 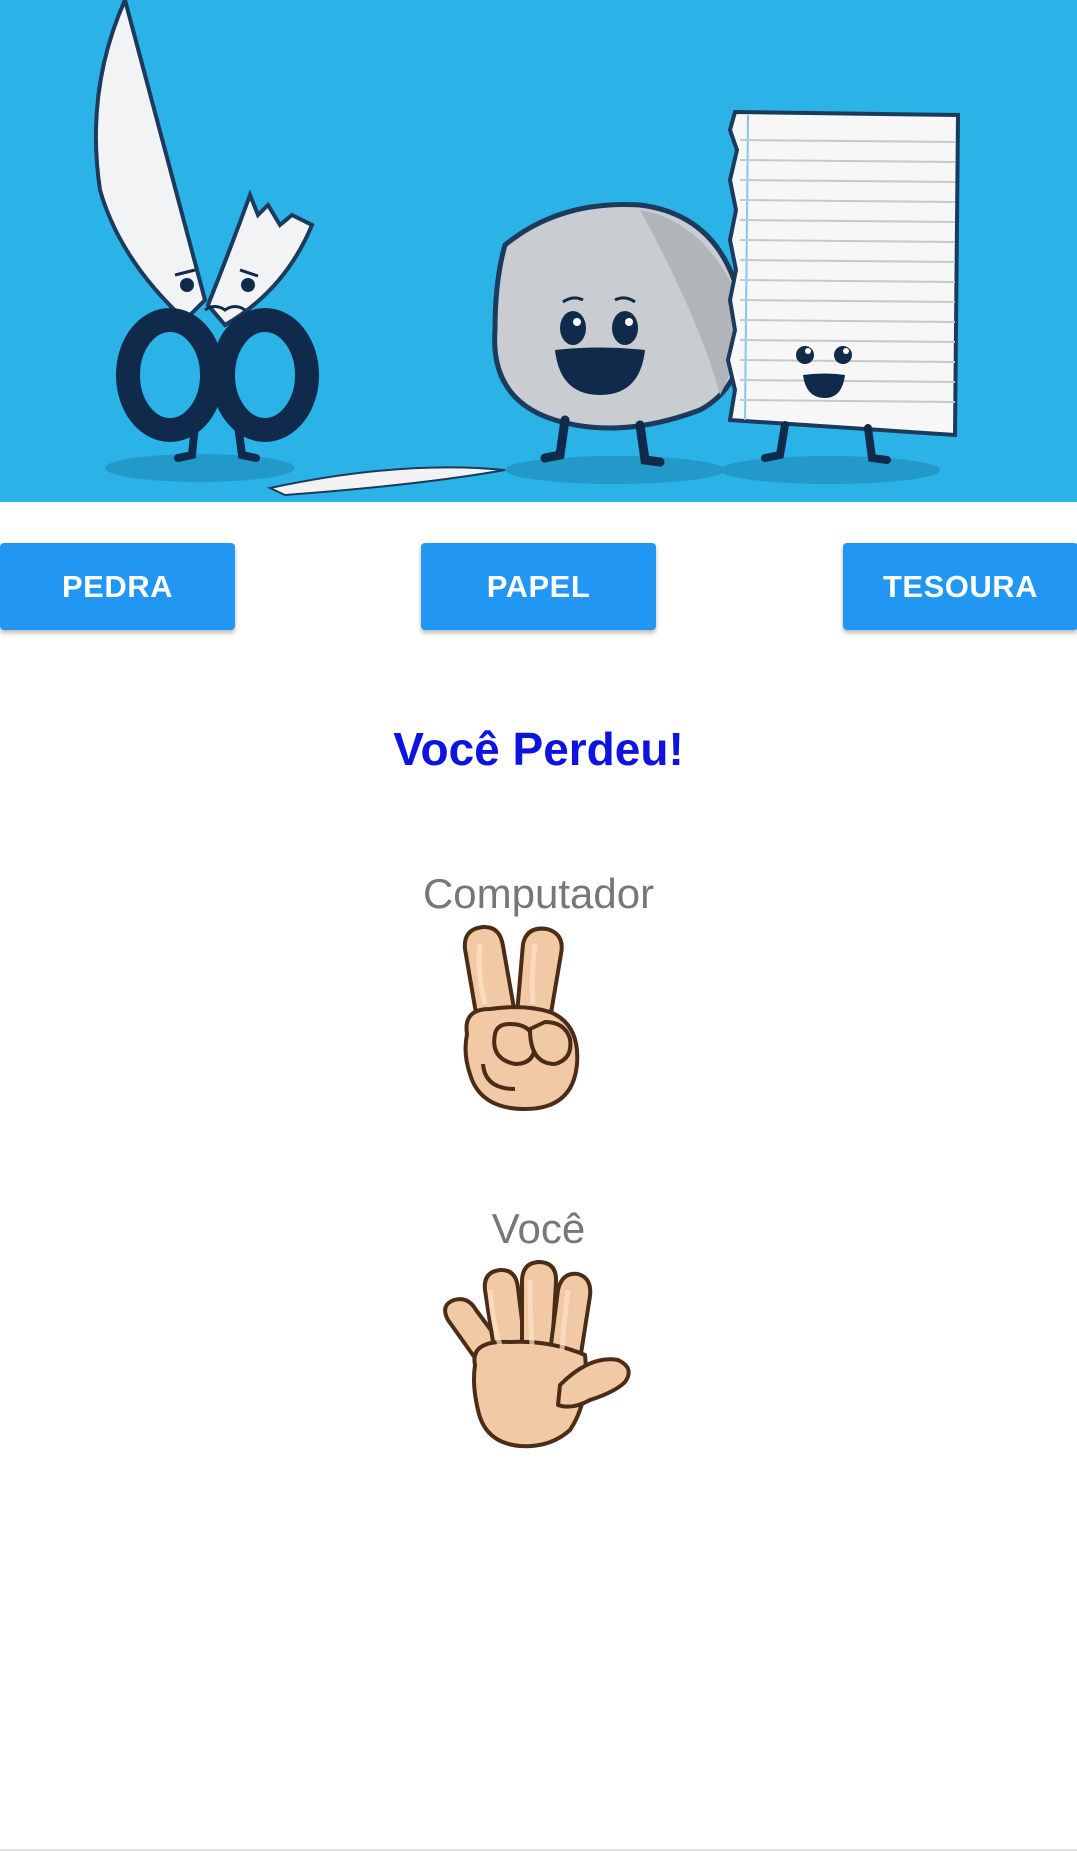 What do you see at coordinates (538, 749) in the screenshot?
I see `result-text: Você Perdeu!` at bounding box center [538, 749].